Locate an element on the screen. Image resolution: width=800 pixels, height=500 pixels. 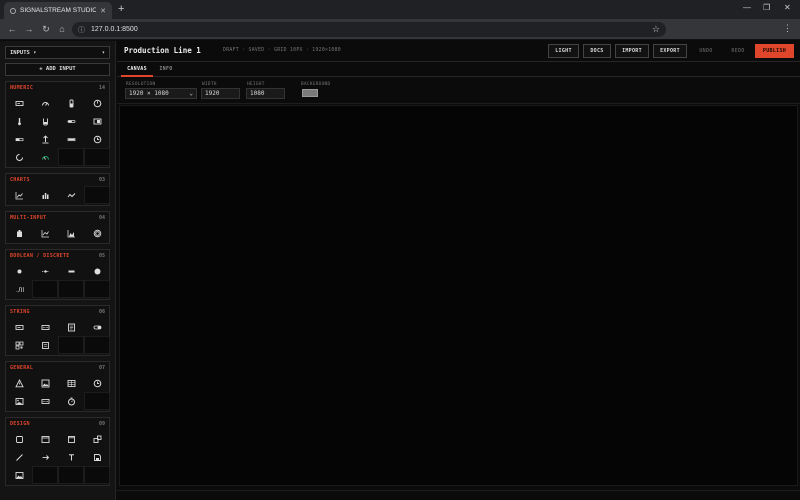
home-icon: ⌂ is located at coordinates (62, 29).